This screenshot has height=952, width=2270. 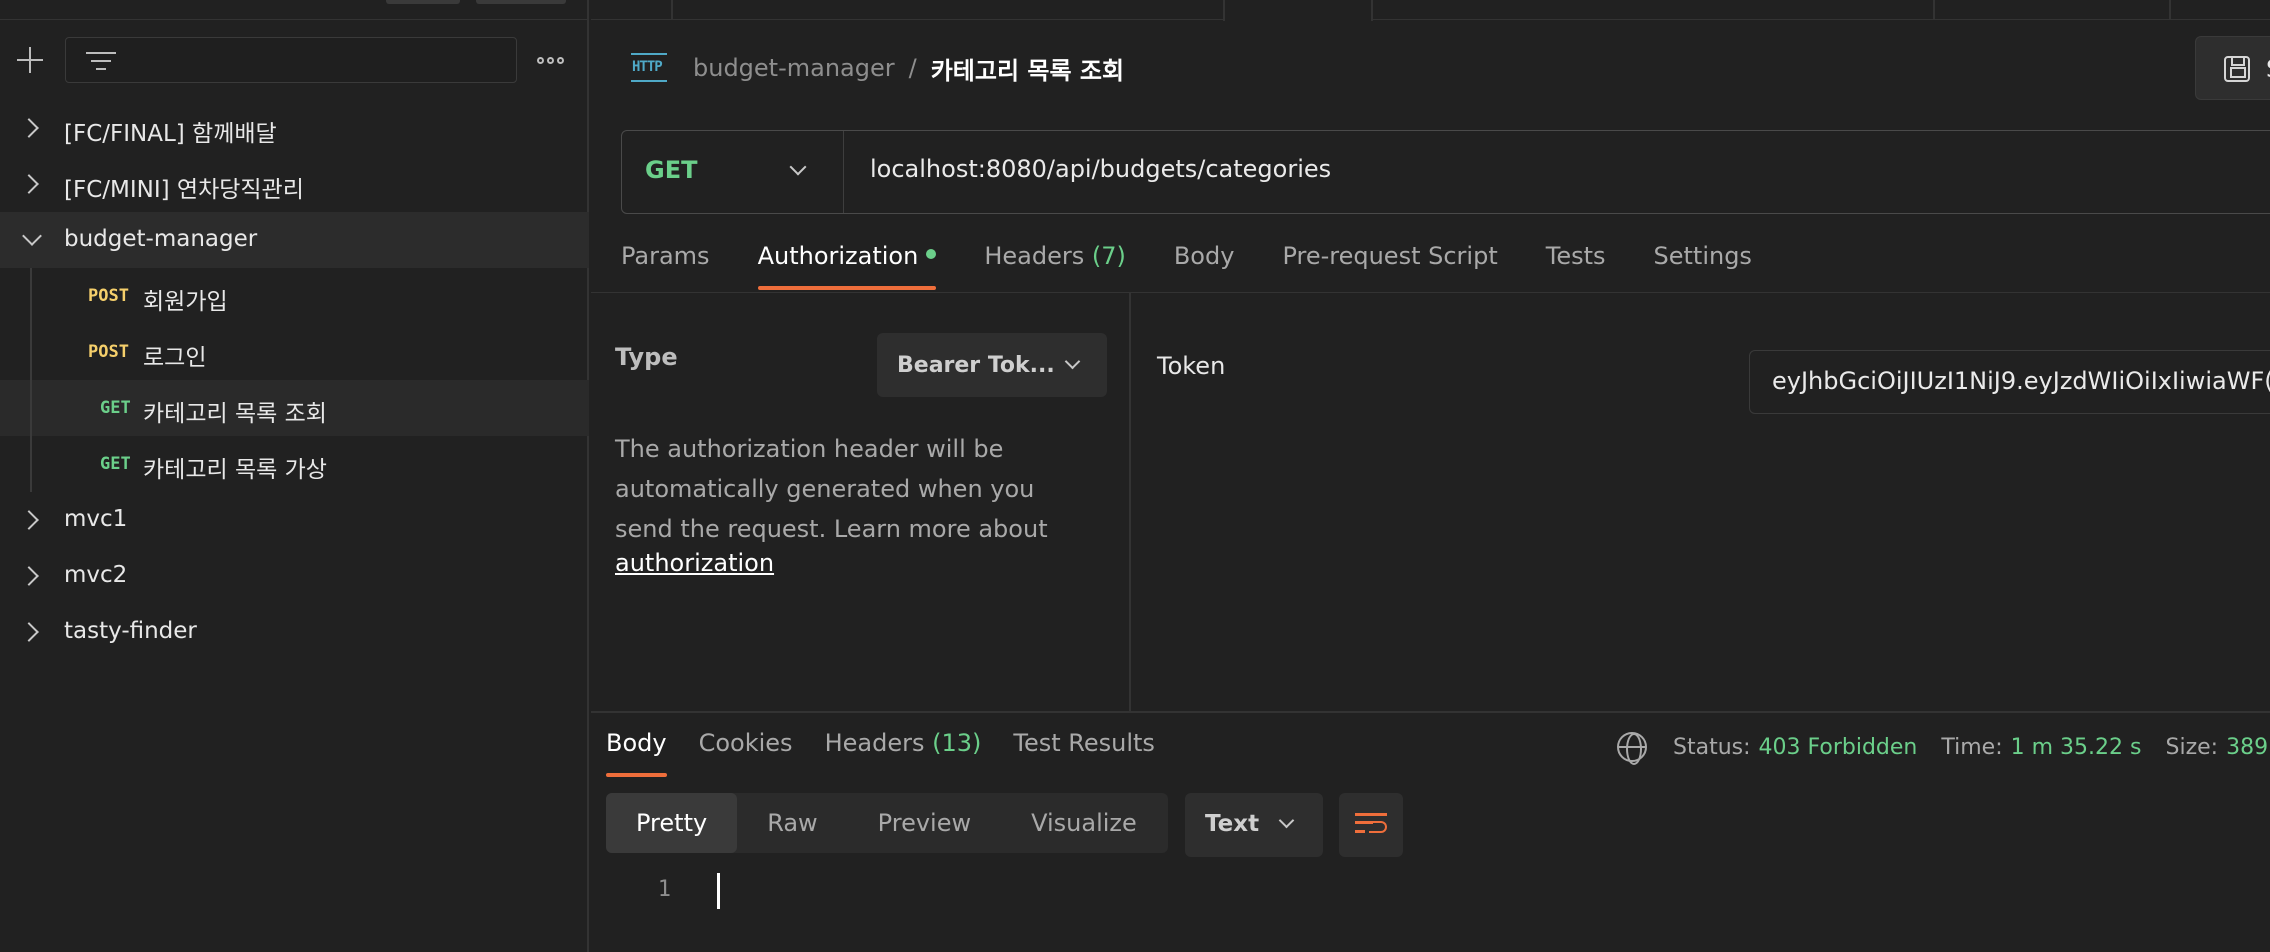 I want to click on tab-pre-request-script: Pre-request Script, so click(x=1389, y=264).